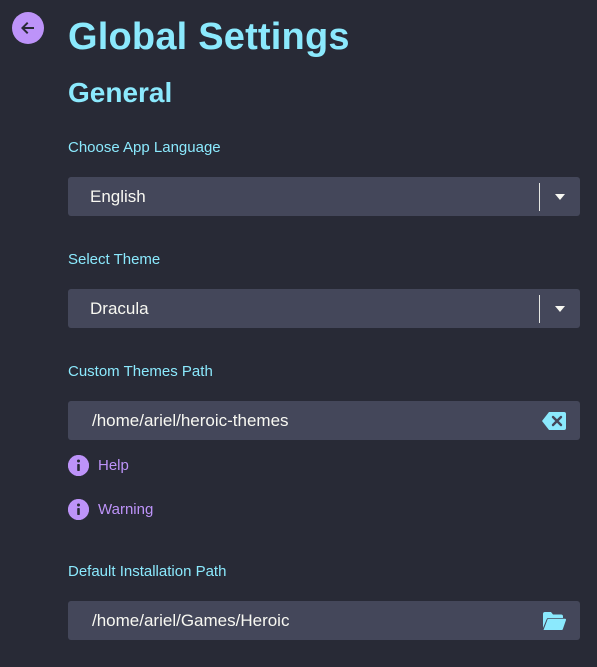 This screenshot has width=597, height=667. I want to click on theme-select: Dracula, so click(324, 308).